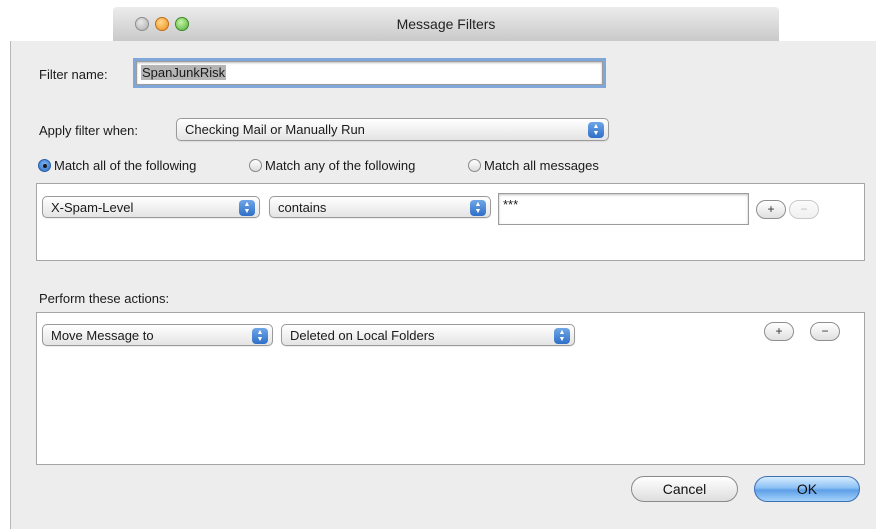  I want to click on rules-list: X-Spam-Level ▲ ▼ contains ▲ ▼ *** + −, so click(450, 222).